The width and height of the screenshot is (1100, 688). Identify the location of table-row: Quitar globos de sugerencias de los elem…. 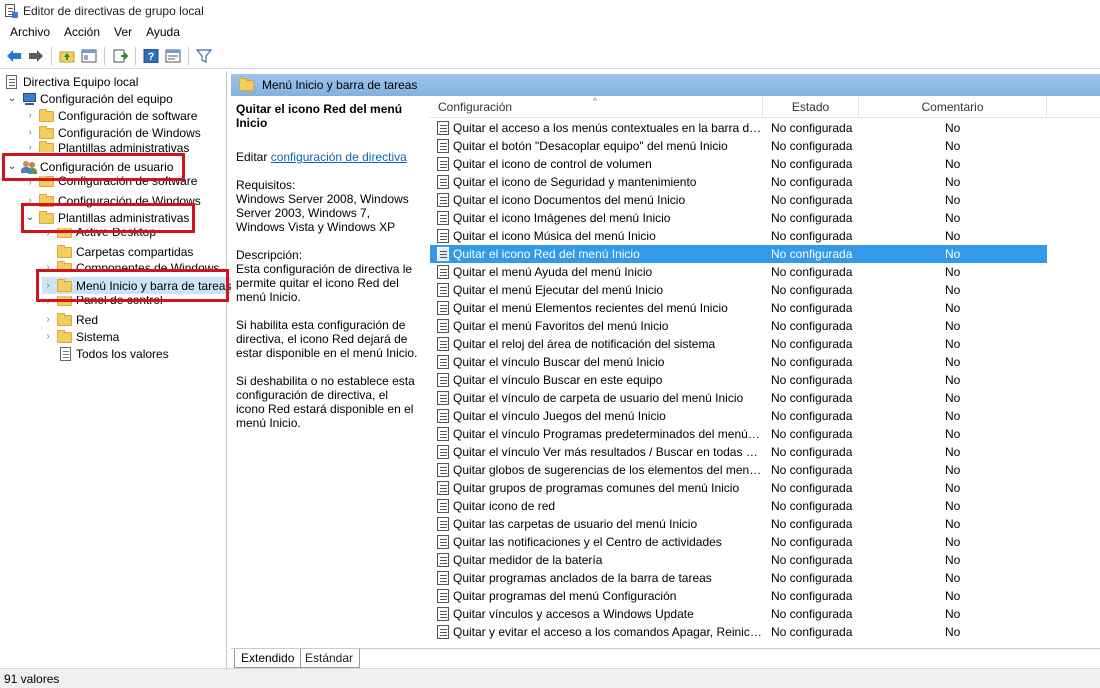
(738, 470).